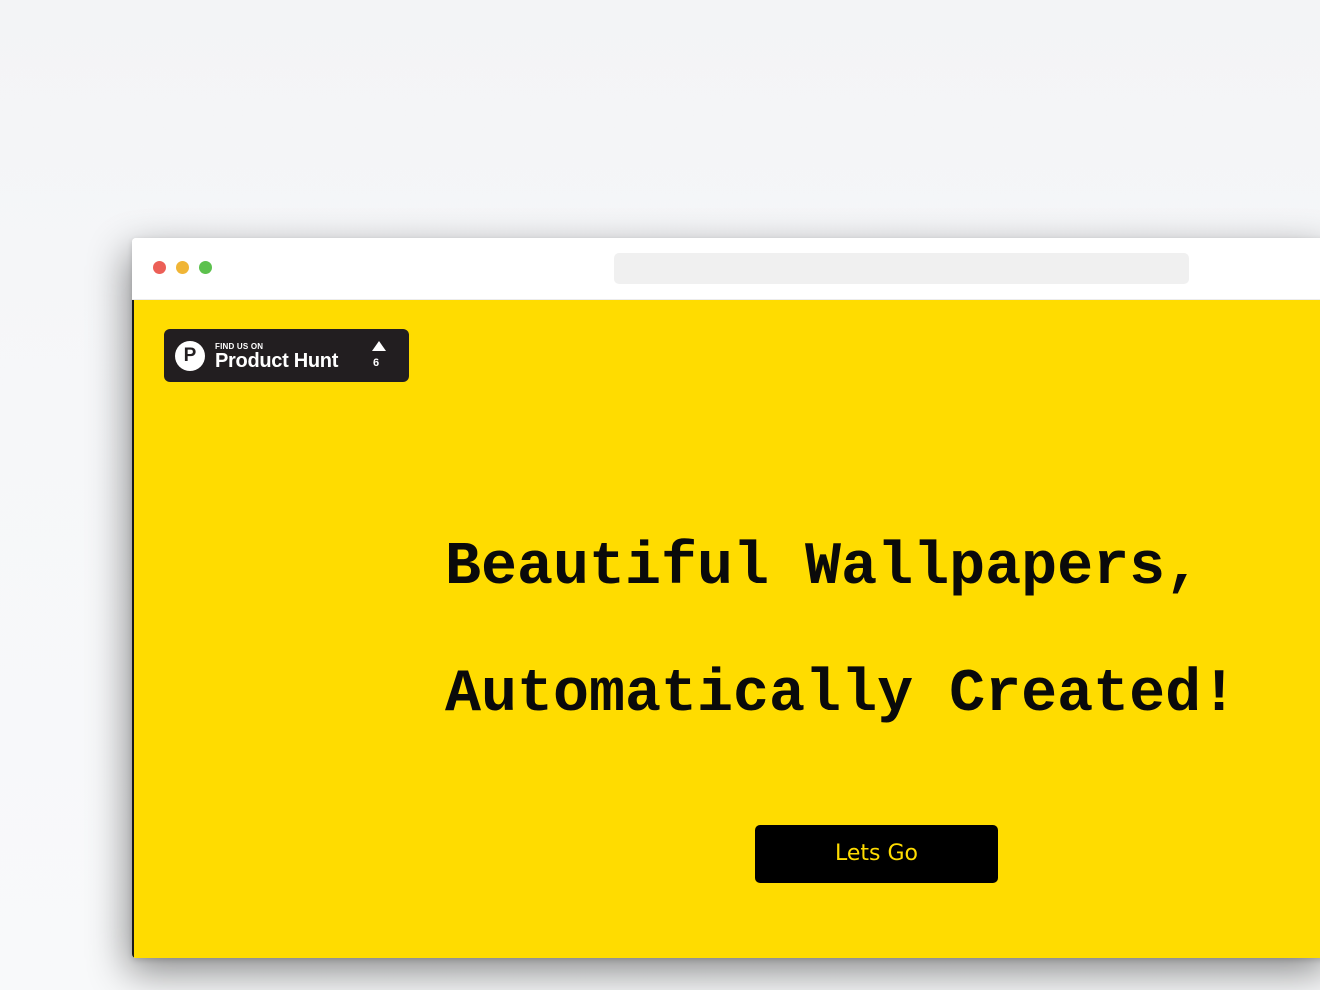 This screenshot has height=990, width=1320. Describe the element at coordinates (876, 854) in the screenshot. I see `lets-go-button: Lets Go` at that location.